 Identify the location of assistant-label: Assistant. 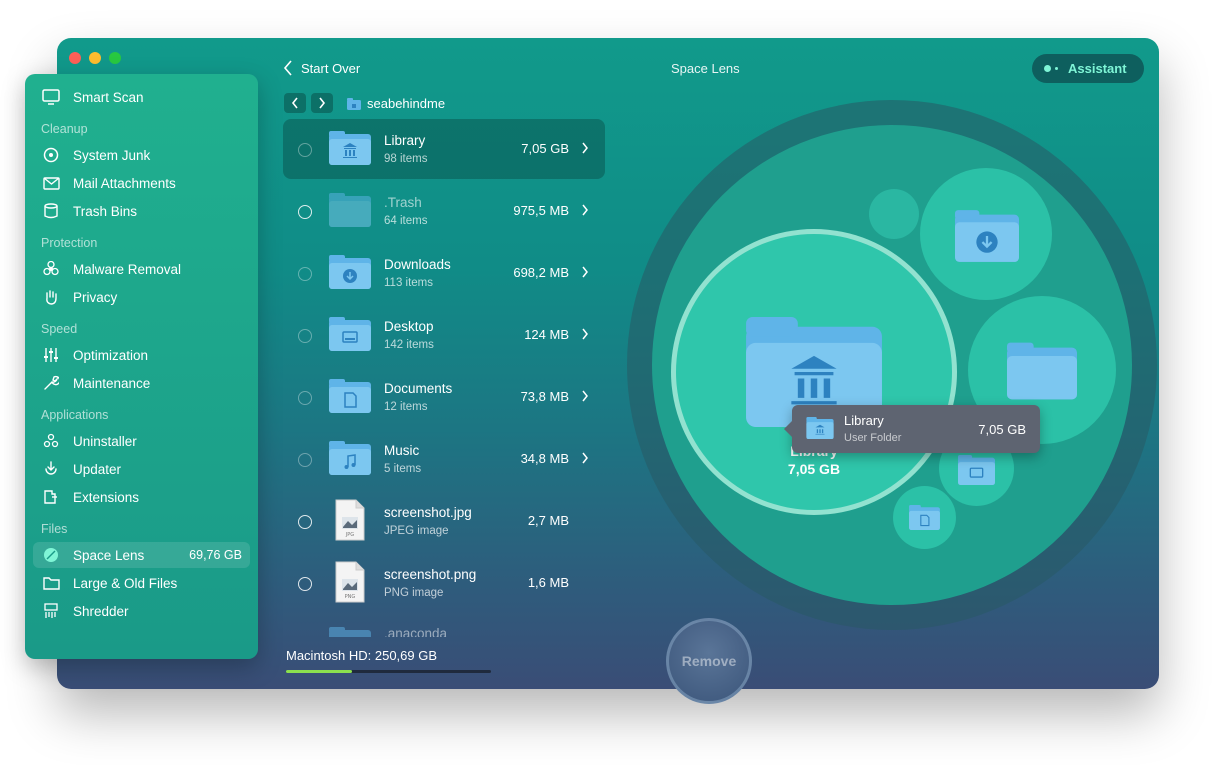
(1097, 68).